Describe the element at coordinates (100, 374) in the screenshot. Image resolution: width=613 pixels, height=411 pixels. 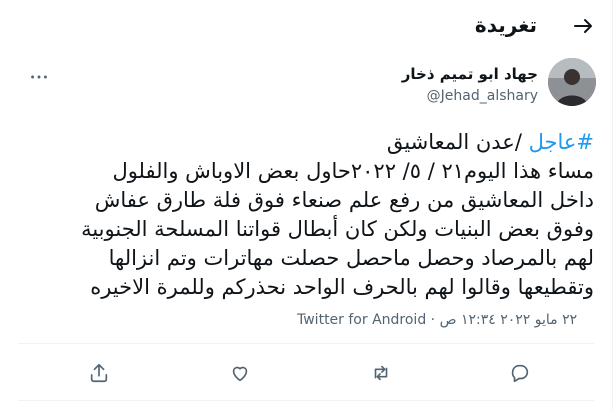
I see `share-icon` at that location.